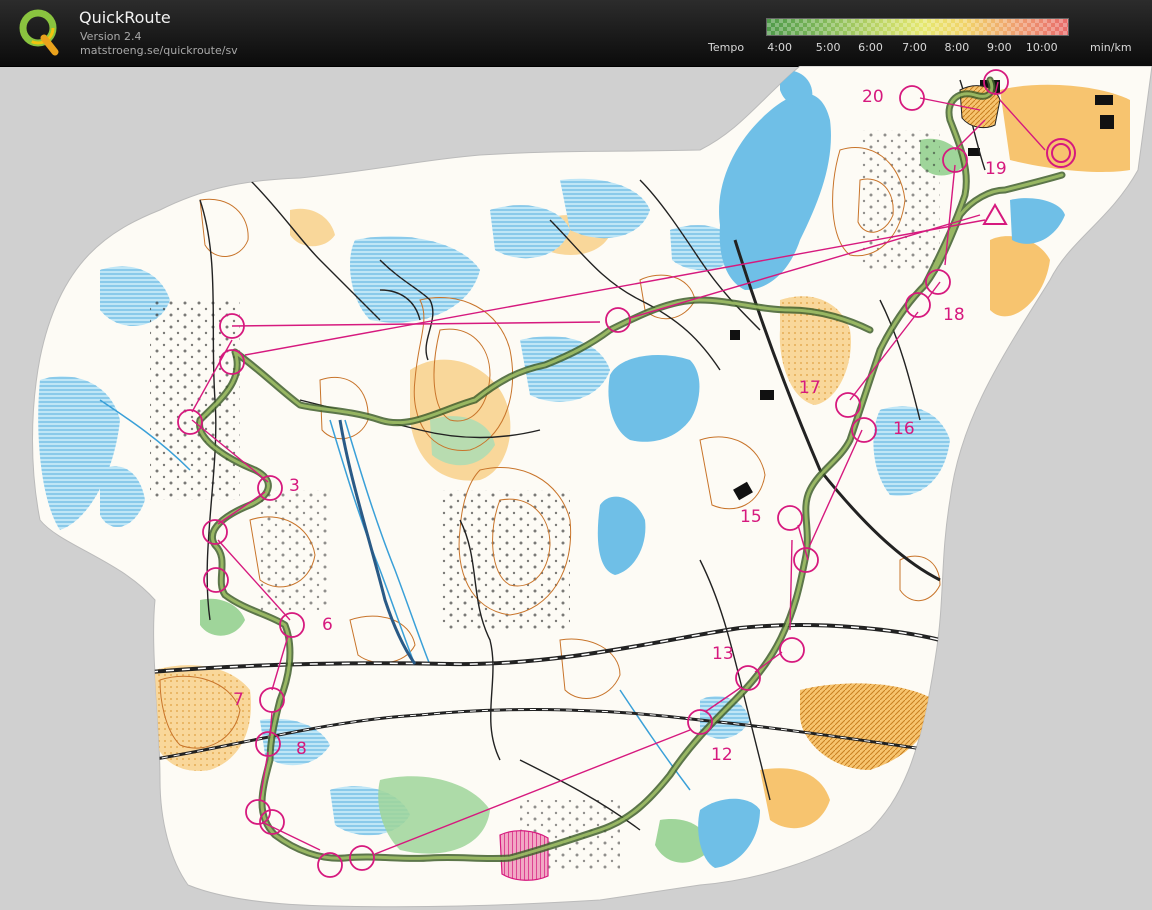 This screenshot has height=910, width=1152. What do you see at coordinates (751, 517) in the screenshot?
I see `control-number: 15` at bounding box center [751, 517].